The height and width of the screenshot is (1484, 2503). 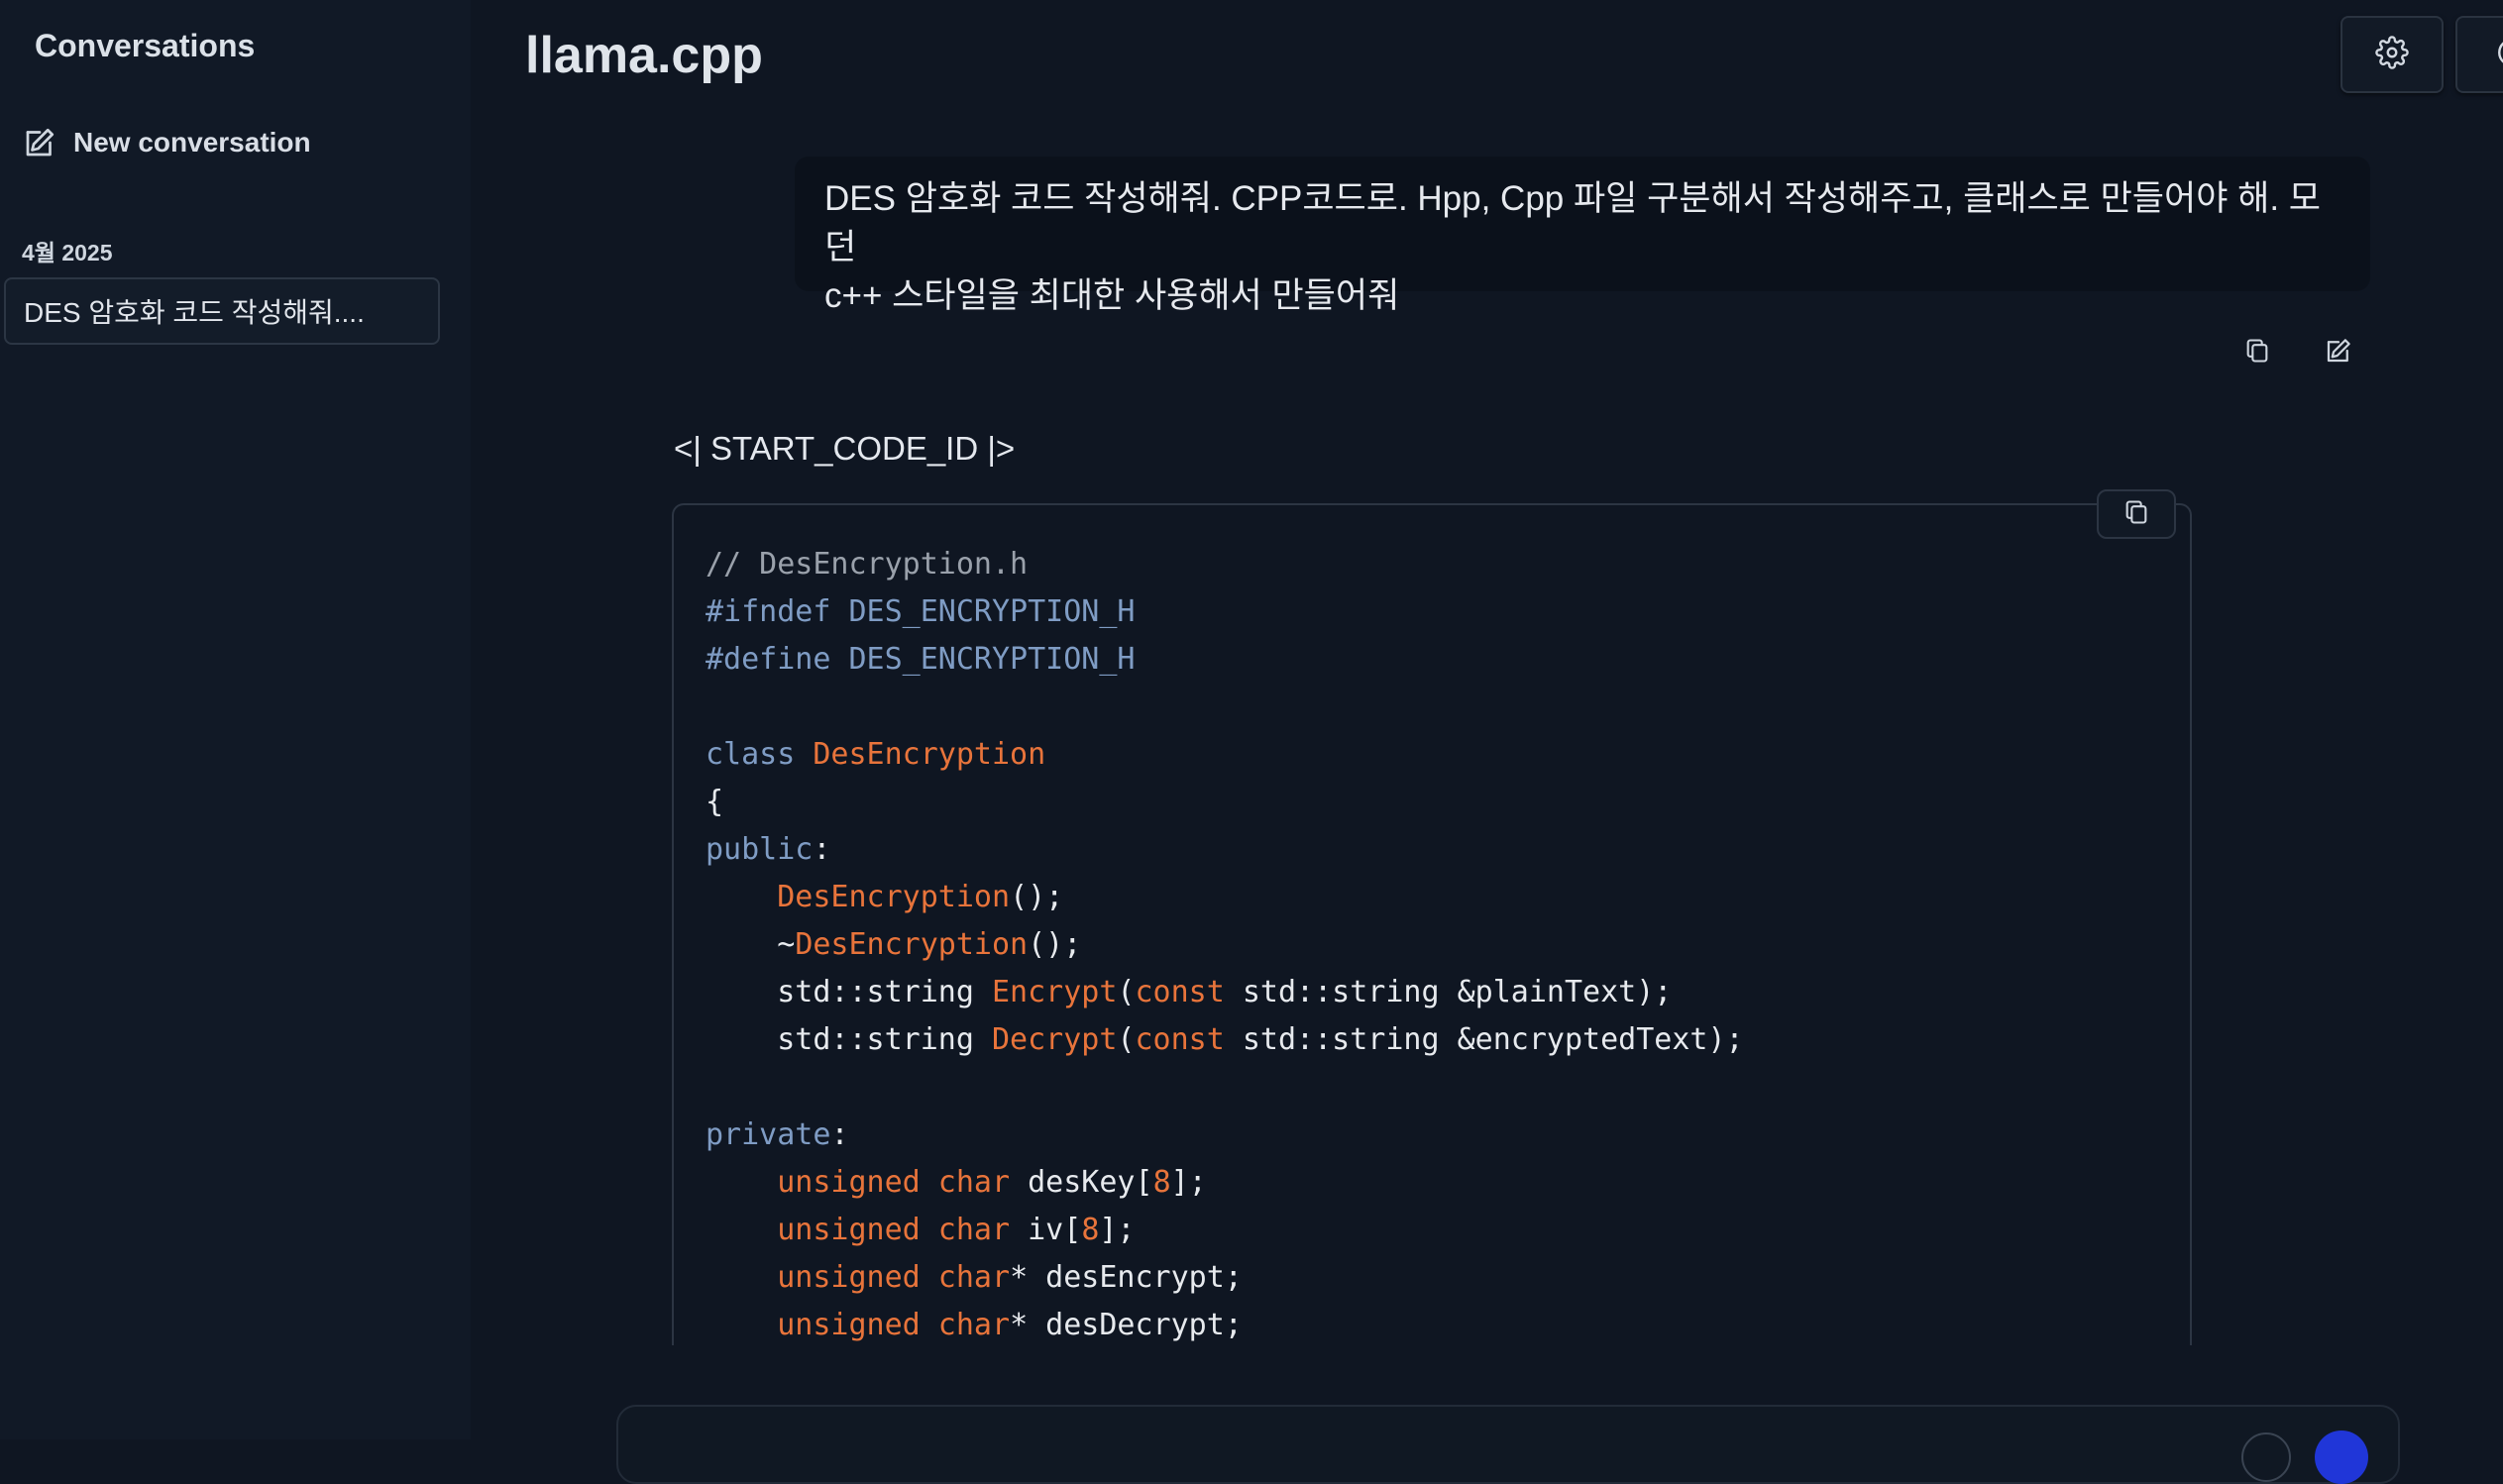 I want to click on code-line: unsigned char* desEncrypt;, so click(x=1010, y=1277).